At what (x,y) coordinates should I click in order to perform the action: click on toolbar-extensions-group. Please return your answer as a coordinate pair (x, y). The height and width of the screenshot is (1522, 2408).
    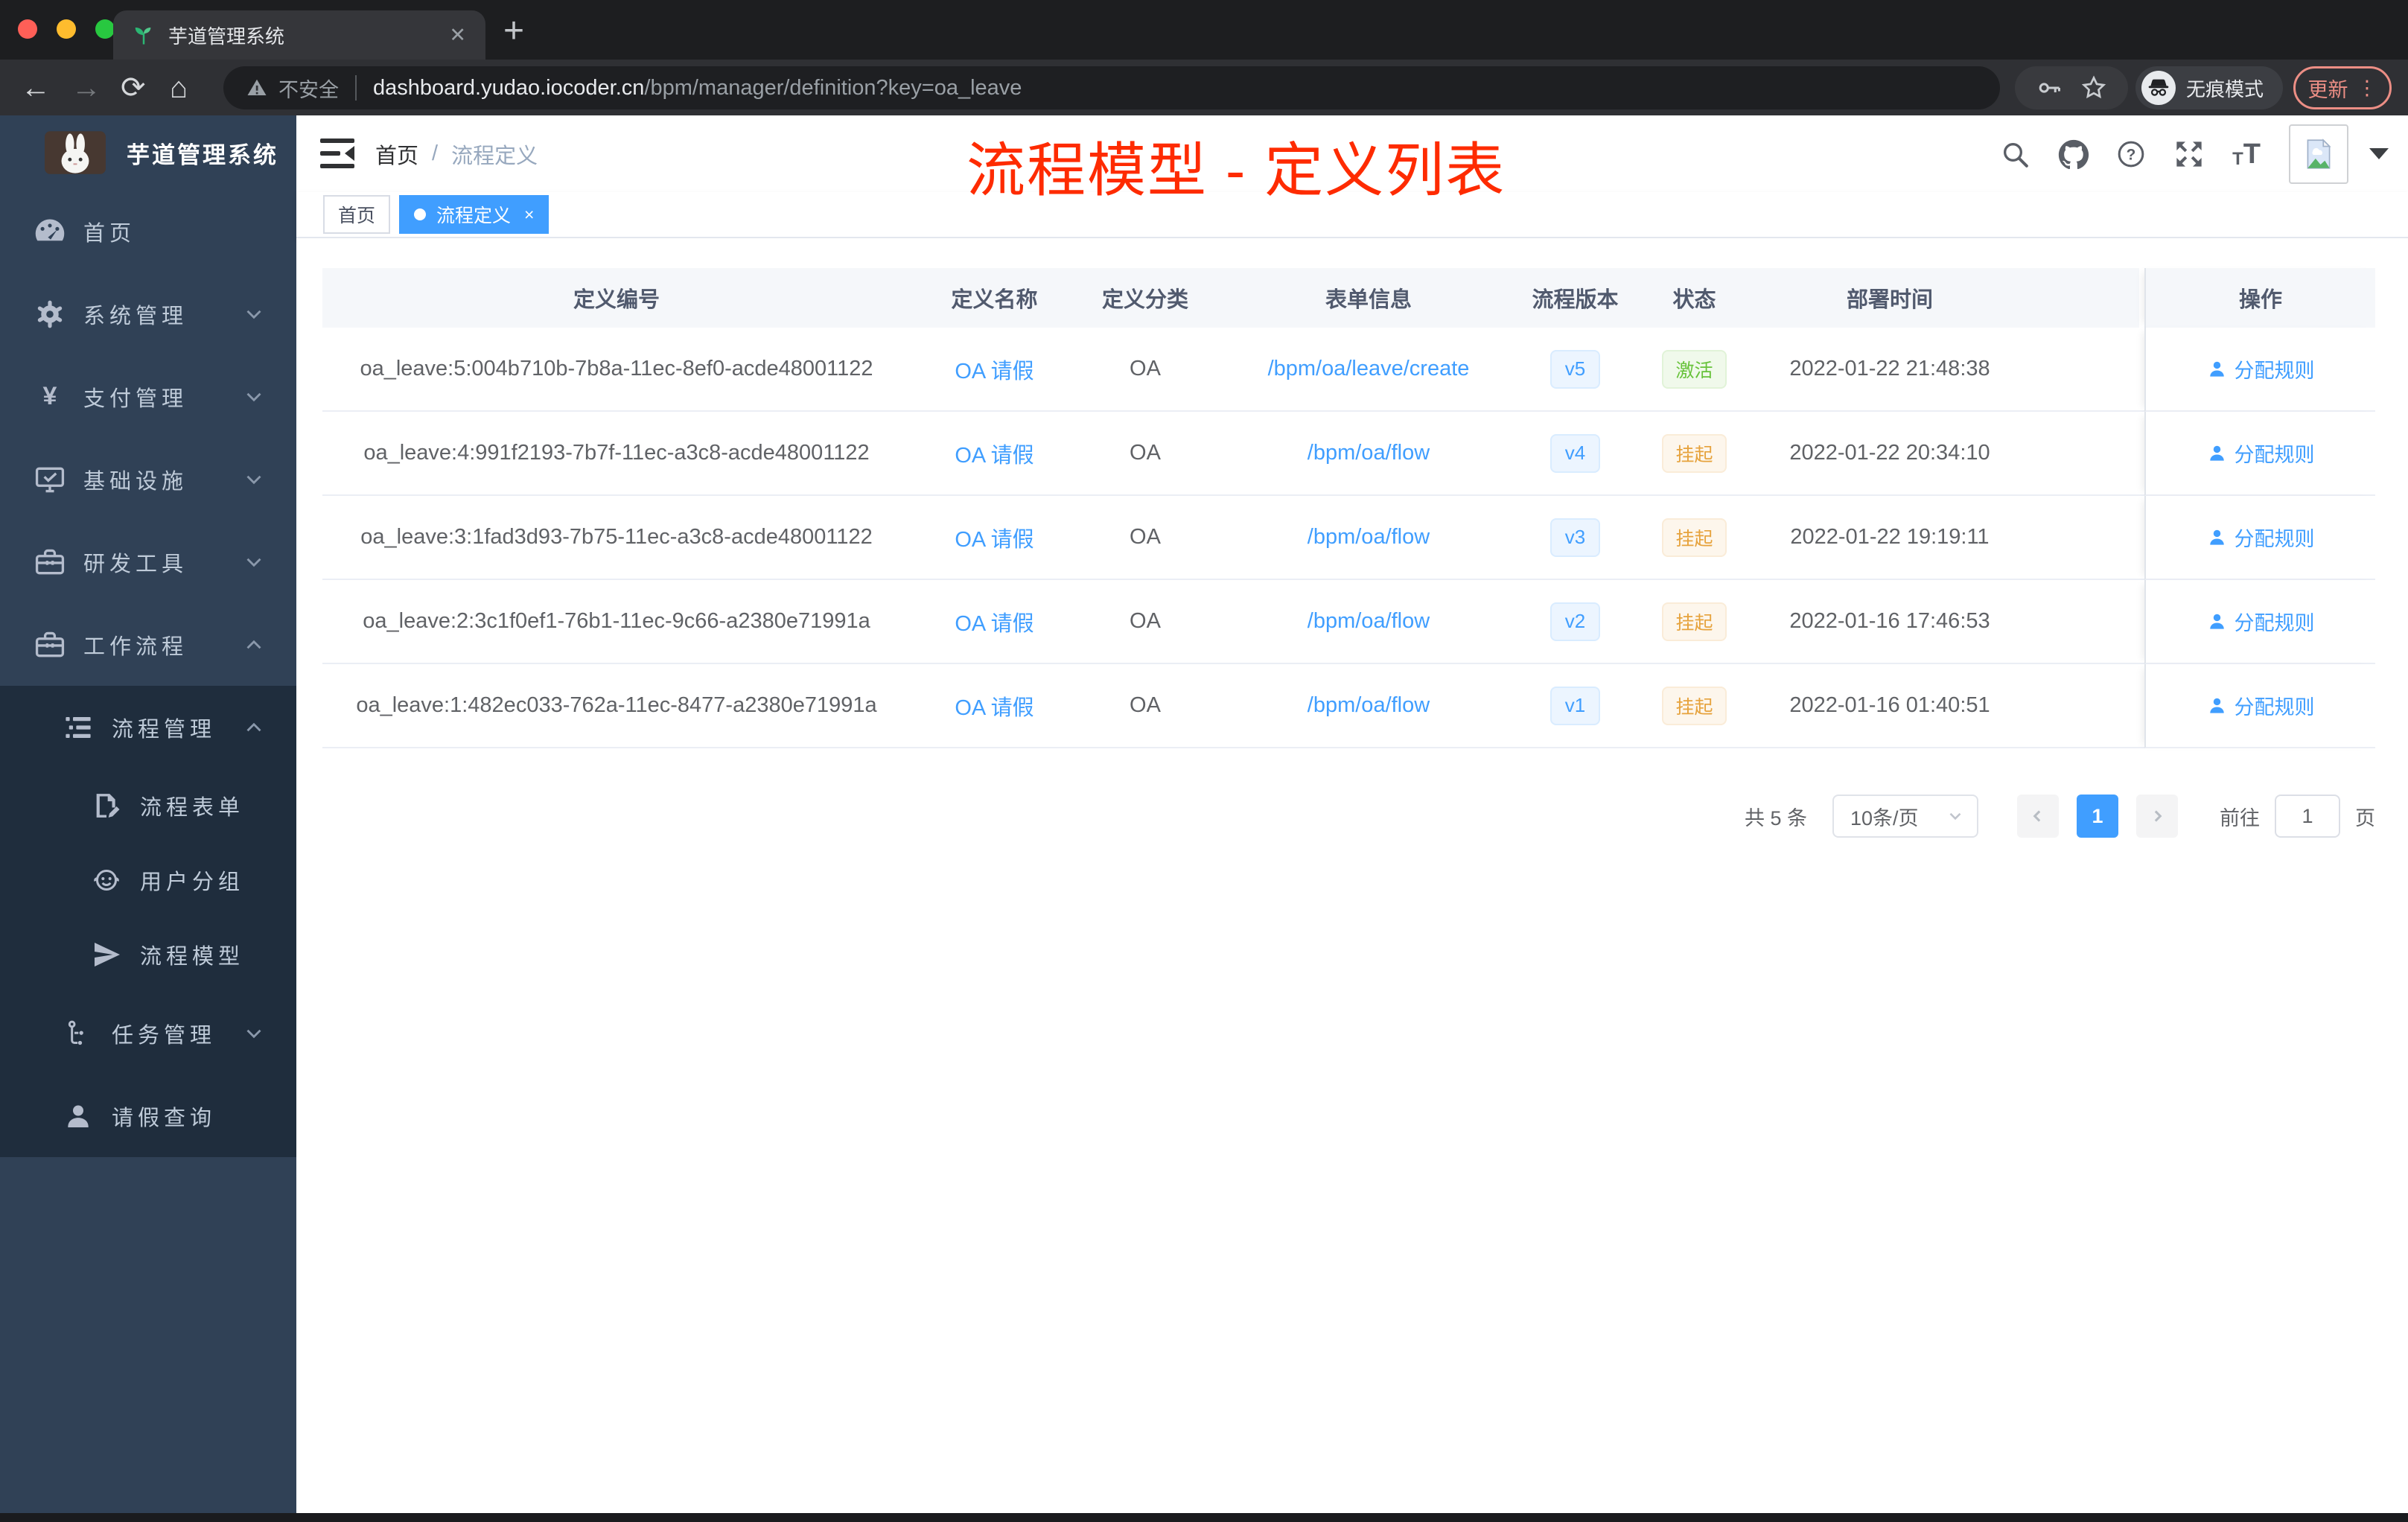
    Looking at the image, I should click on (2071, 87).